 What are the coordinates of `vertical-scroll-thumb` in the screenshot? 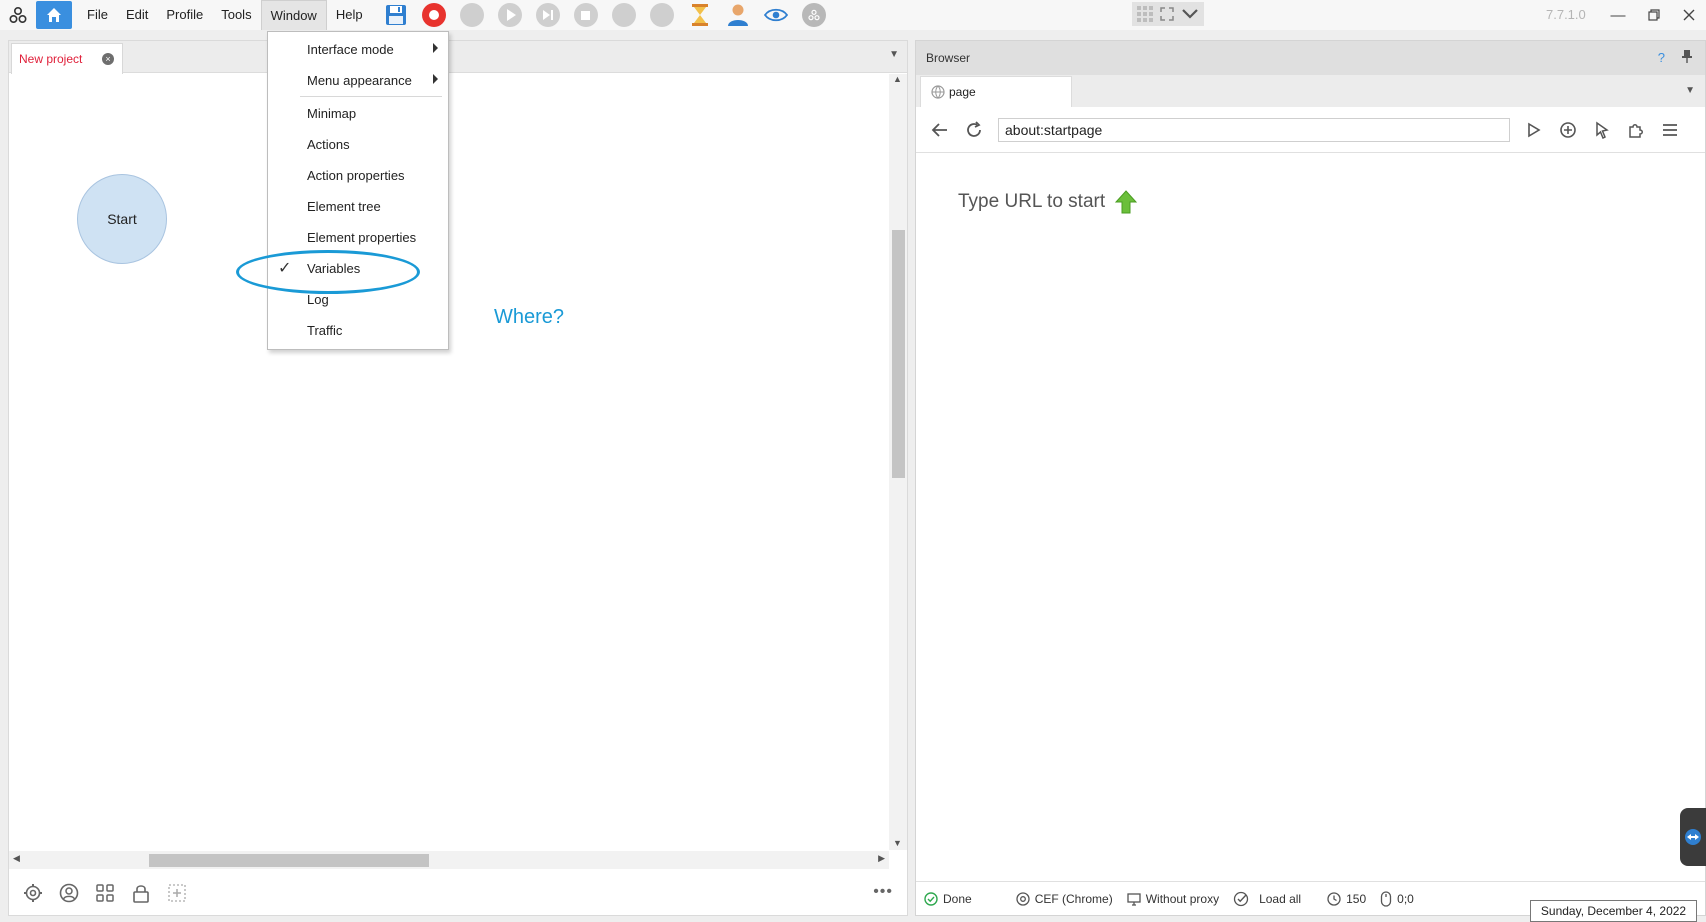 It's located at (898, 354).